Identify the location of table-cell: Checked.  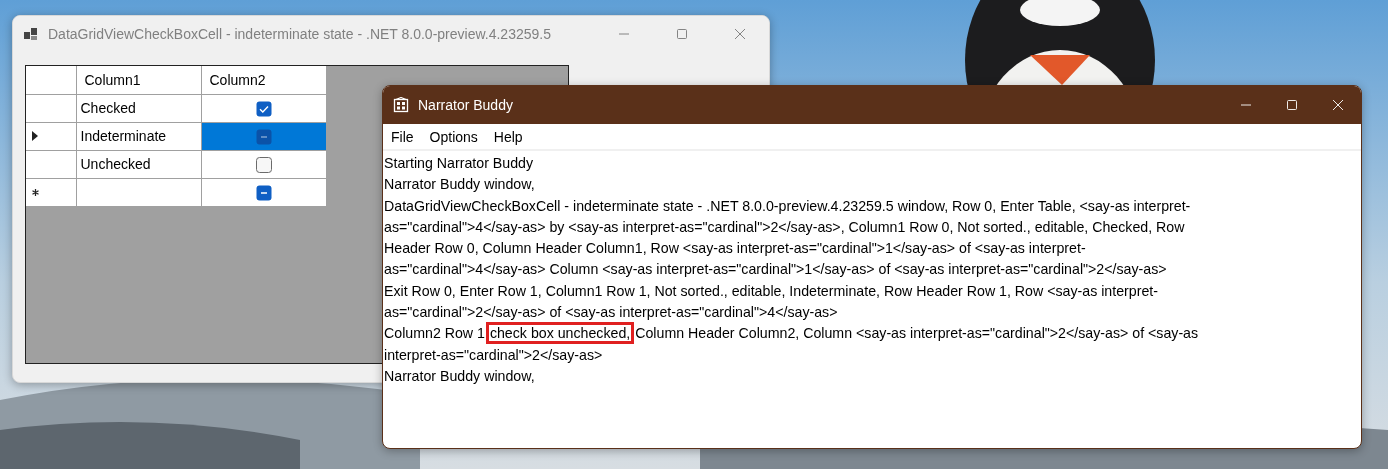
(138, 108).